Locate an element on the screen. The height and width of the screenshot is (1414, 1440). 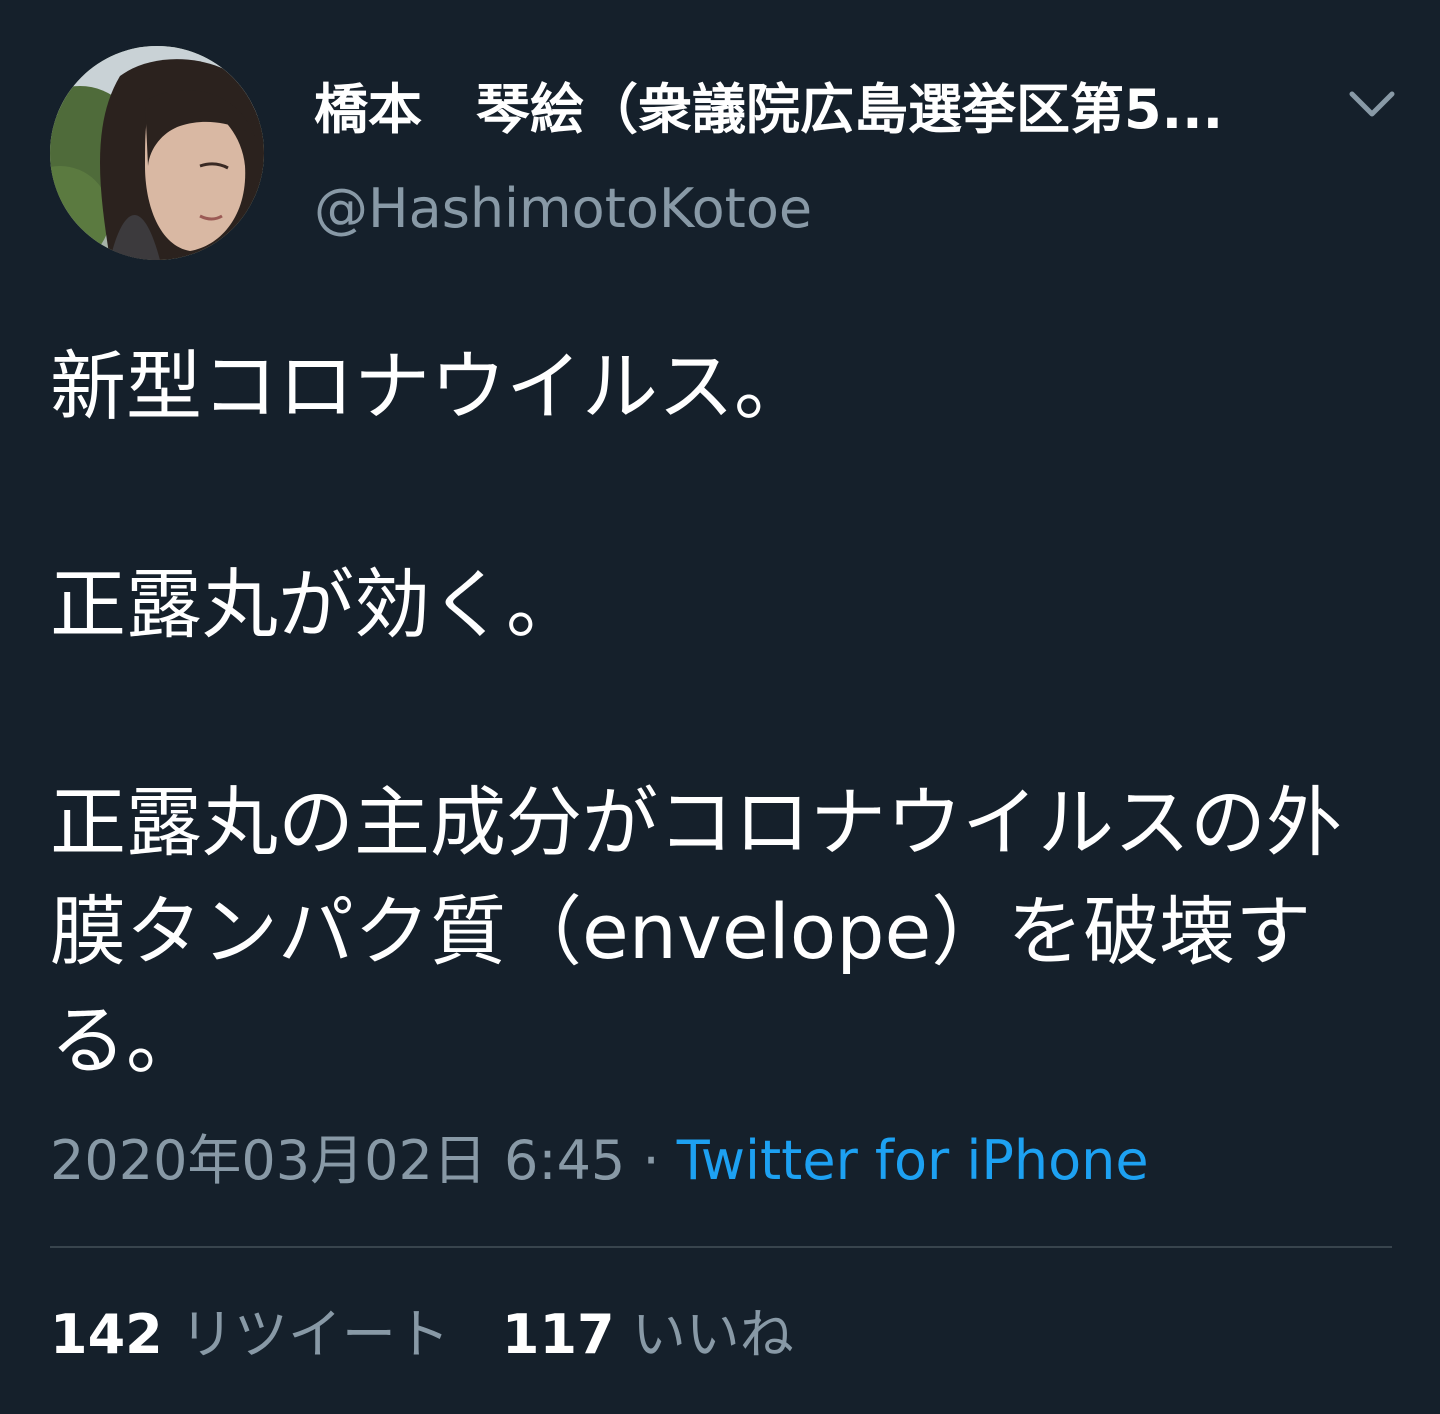
tweet-source-link: Twitter for iPhone is located at coordinates (913, 1160).